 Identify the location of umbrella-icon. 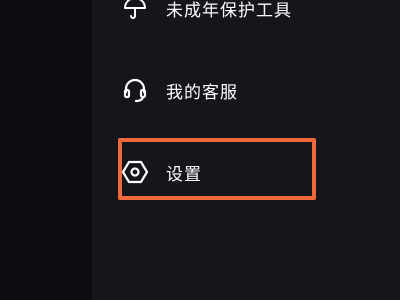
(135, 10).